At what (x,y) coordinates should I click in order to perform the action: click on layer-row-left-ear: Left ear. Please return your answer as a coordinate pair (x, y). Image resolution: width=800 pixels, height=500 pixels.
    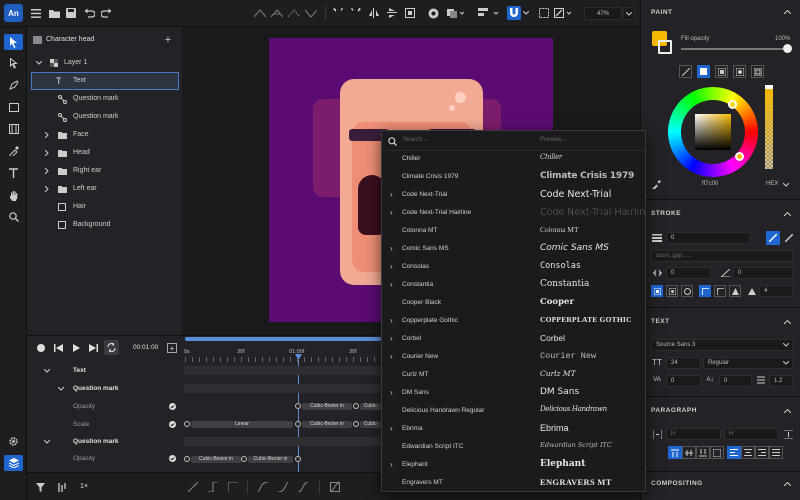
    Looking at the image, I should click on (104, 189).